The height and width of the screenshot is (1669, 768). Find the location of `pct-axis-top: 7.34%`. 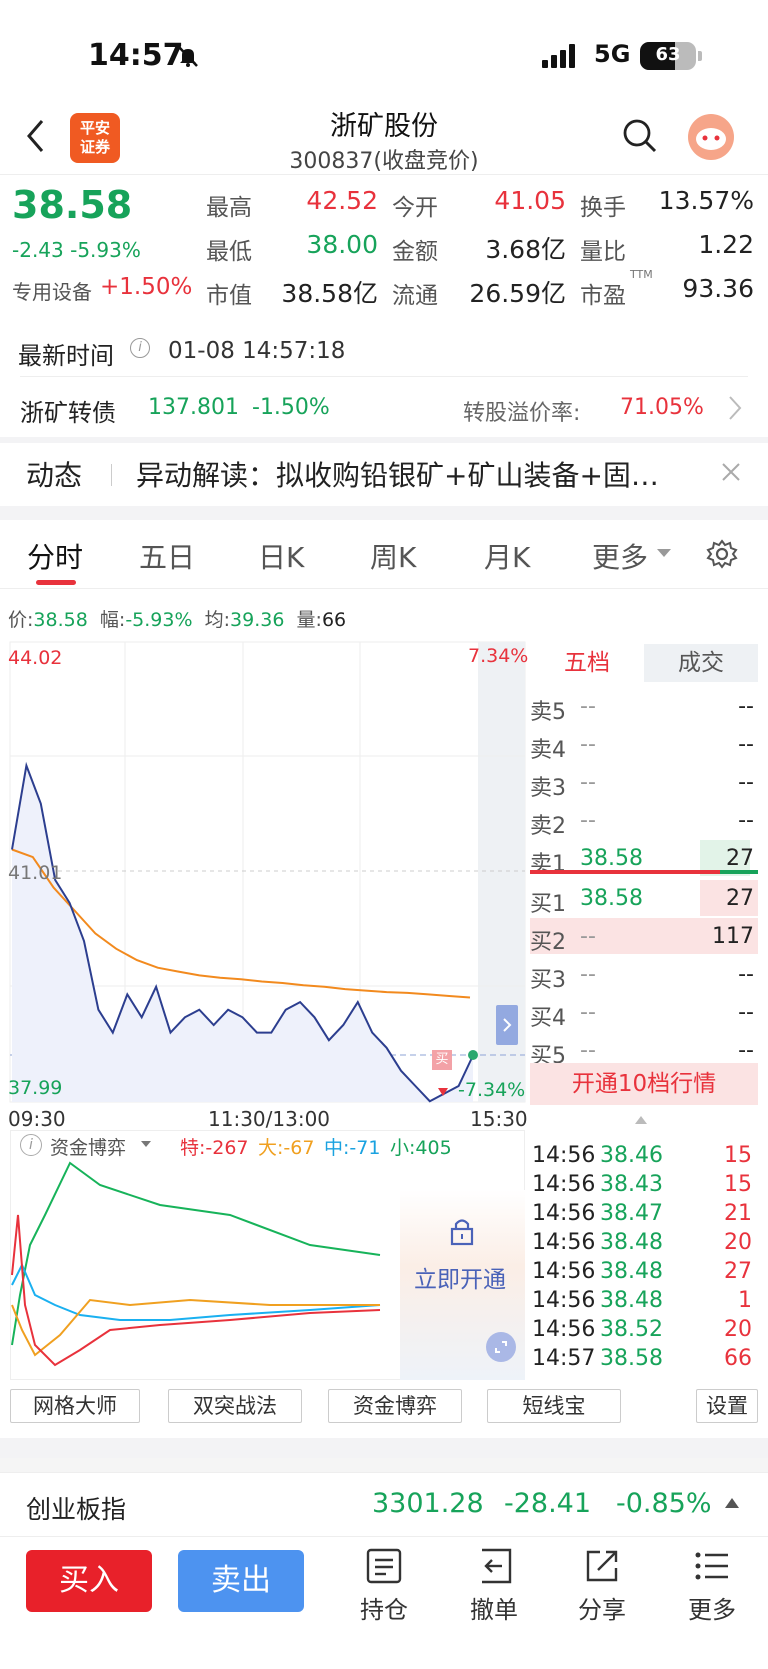

pct-axis-top: 7.34% is located at coordinates (498, 656).